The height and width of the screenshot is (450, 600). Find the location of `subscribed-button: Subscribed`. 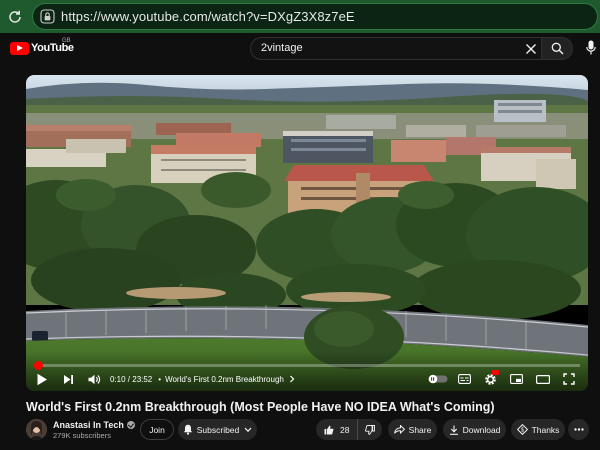

subscribed-button: Subscribed is located at coordinates (217, 429).